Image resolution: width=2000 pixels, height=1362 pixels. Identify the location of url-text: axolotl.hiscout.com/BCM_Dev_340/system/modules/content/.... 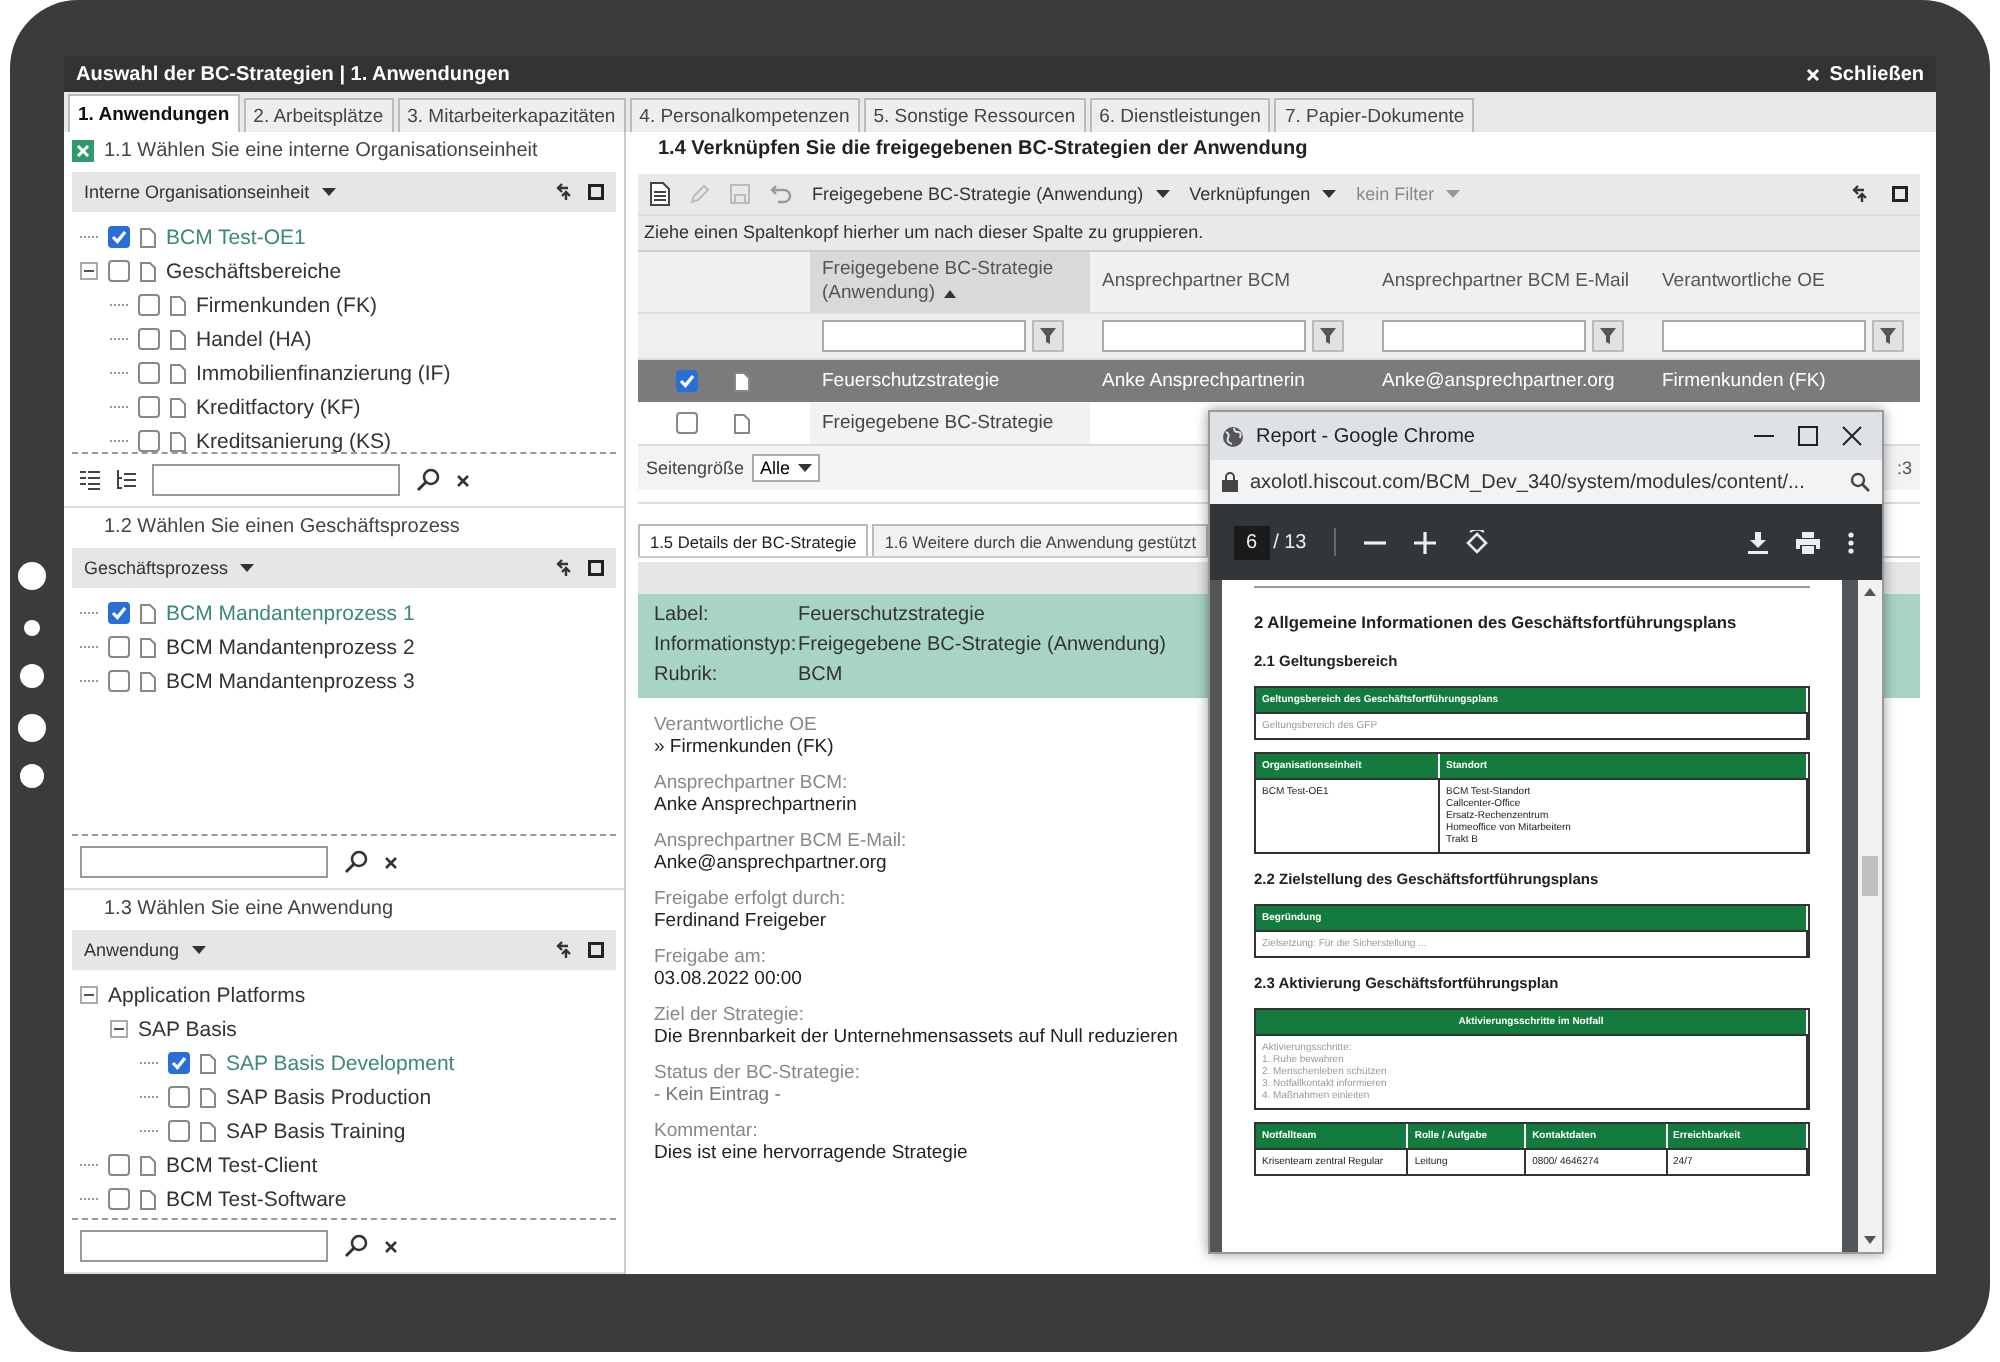
(1528, 482).